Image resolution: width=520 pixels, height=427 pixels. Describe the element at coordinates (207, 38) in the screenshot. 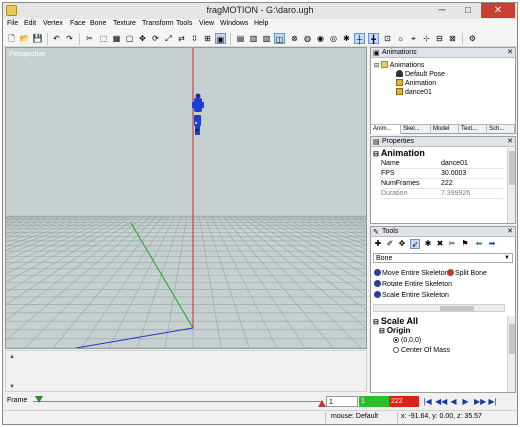

I see `align-icon: ⊞` at that location.